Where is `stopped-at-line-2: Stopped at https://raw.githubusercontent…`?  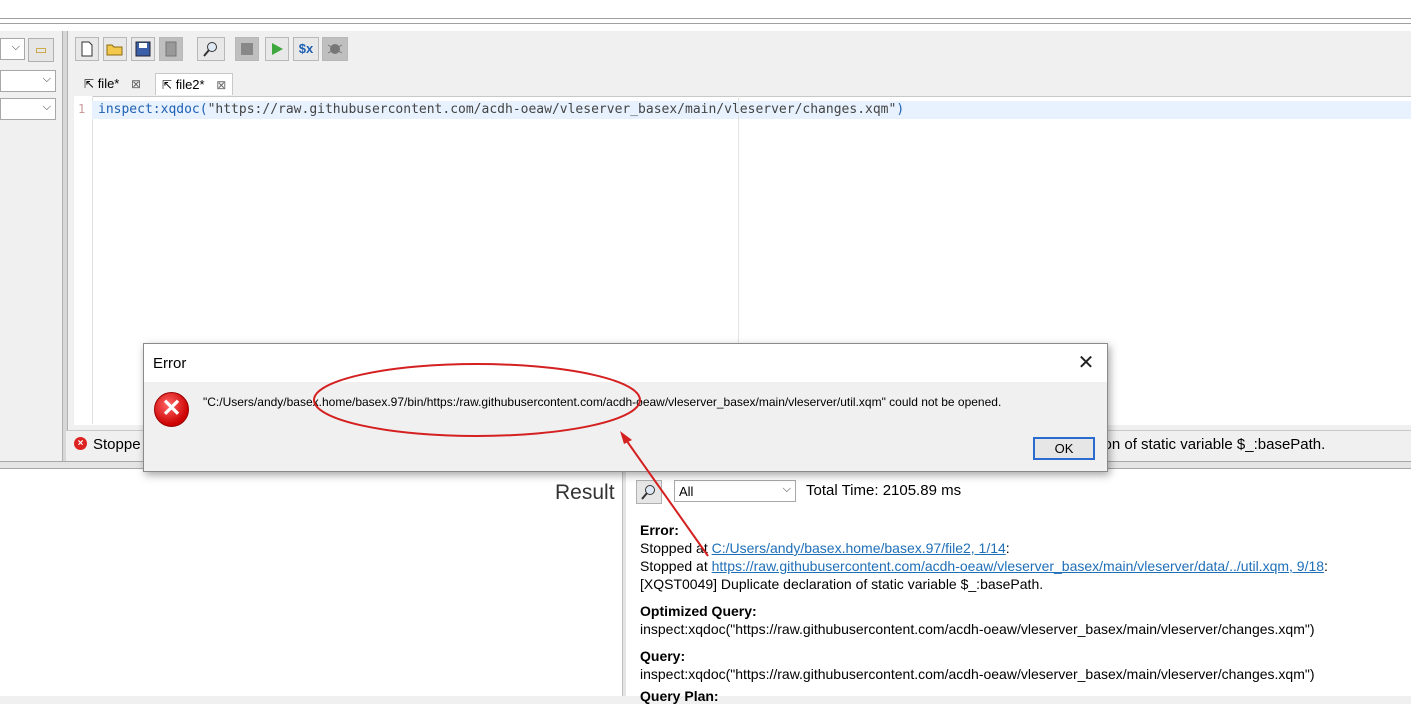
stopped-at-line-2: Stopped at https://raw.githubusercontent… is located at coordinates (984, 566).